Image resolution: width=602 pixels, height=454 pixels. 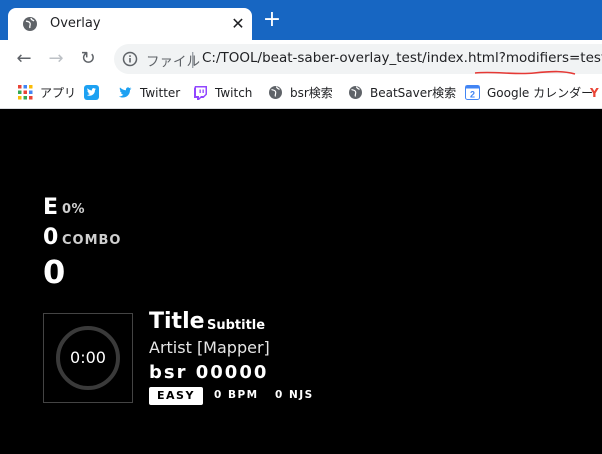 I want to click on new-tab-button: +, so click(x=272, y=20).